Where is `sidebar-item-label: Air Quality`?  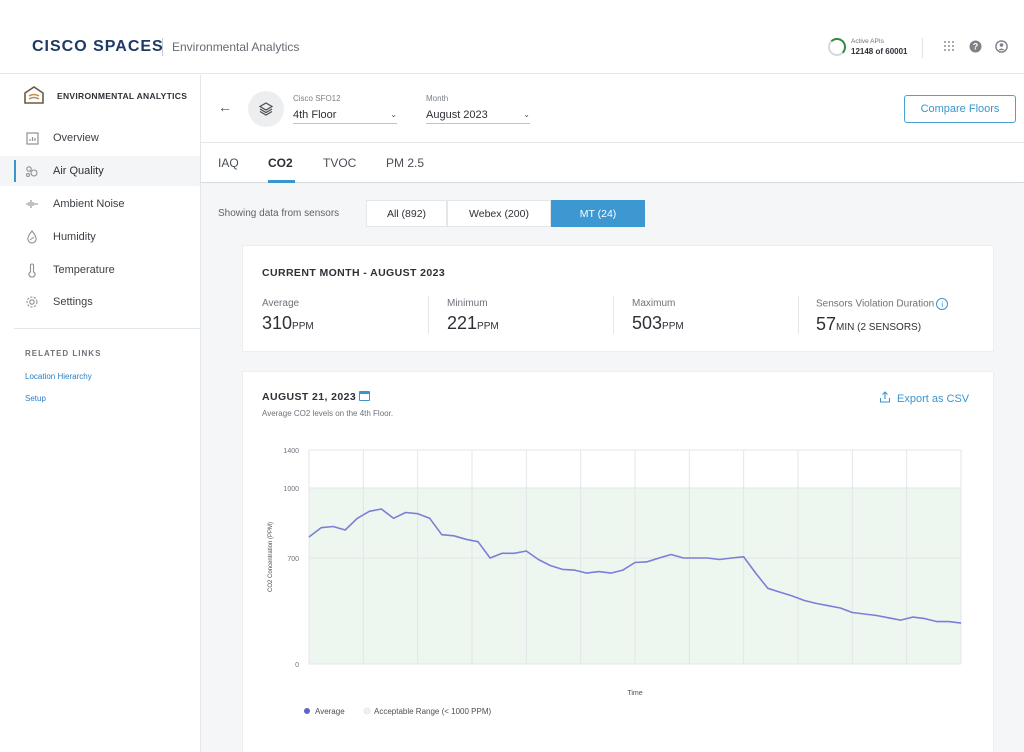
sidebar-item-label: Air Quality is located at coordinates (78, 171).